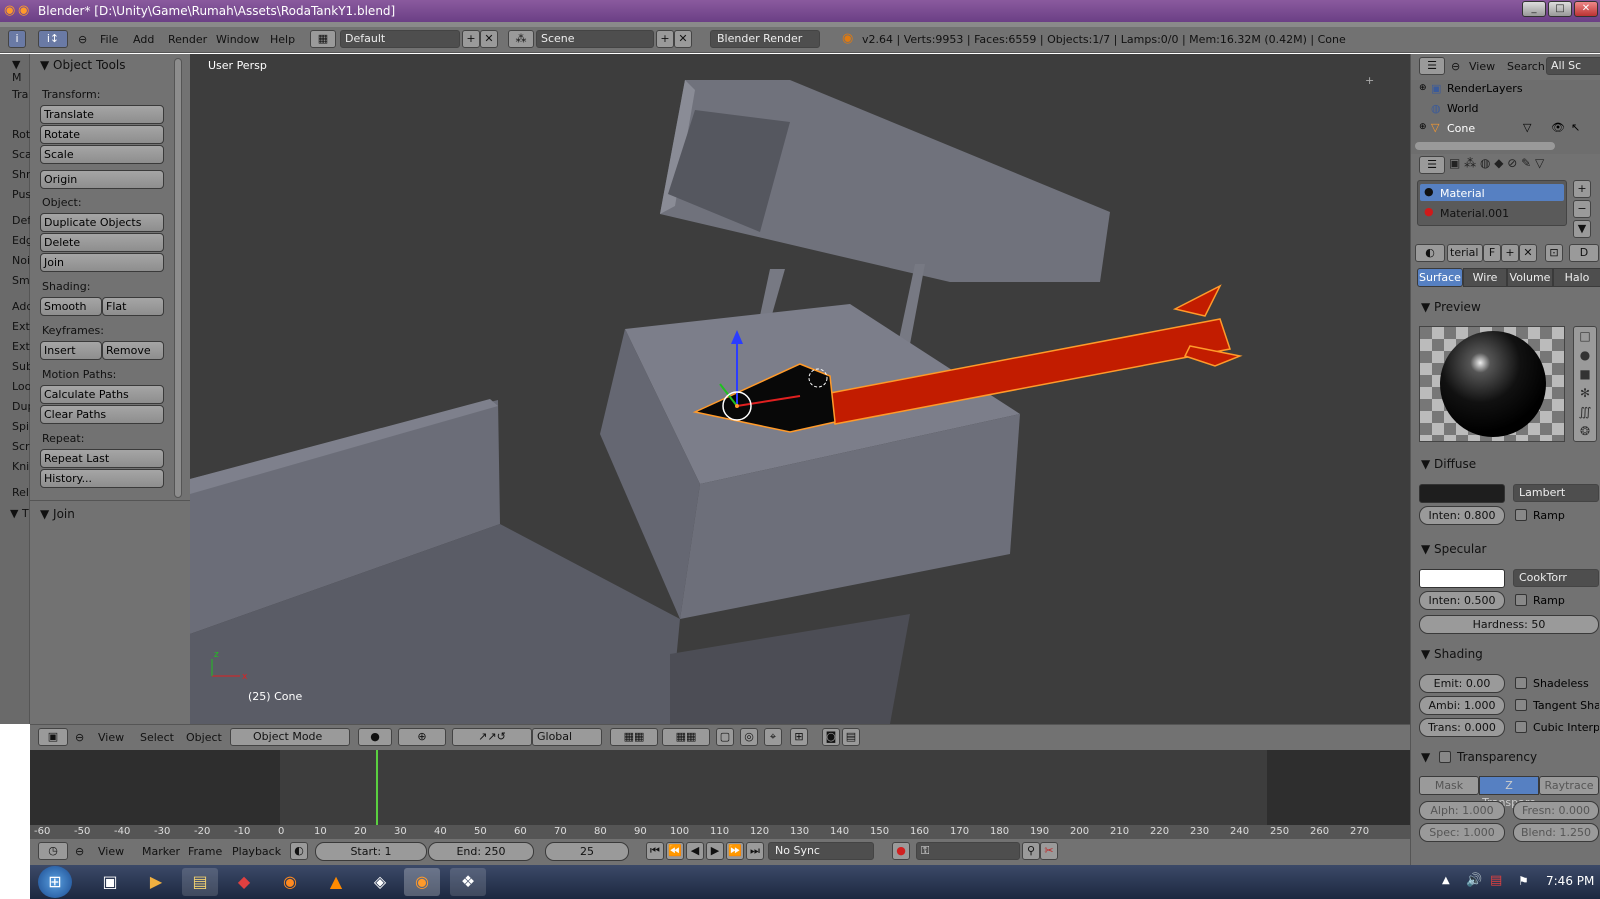 The height and width of the screenshot is (899, 1600). Describe the element at coordinates (1521, 727) in the screenshot. I see `cubic-interp-checkbox` at that location.